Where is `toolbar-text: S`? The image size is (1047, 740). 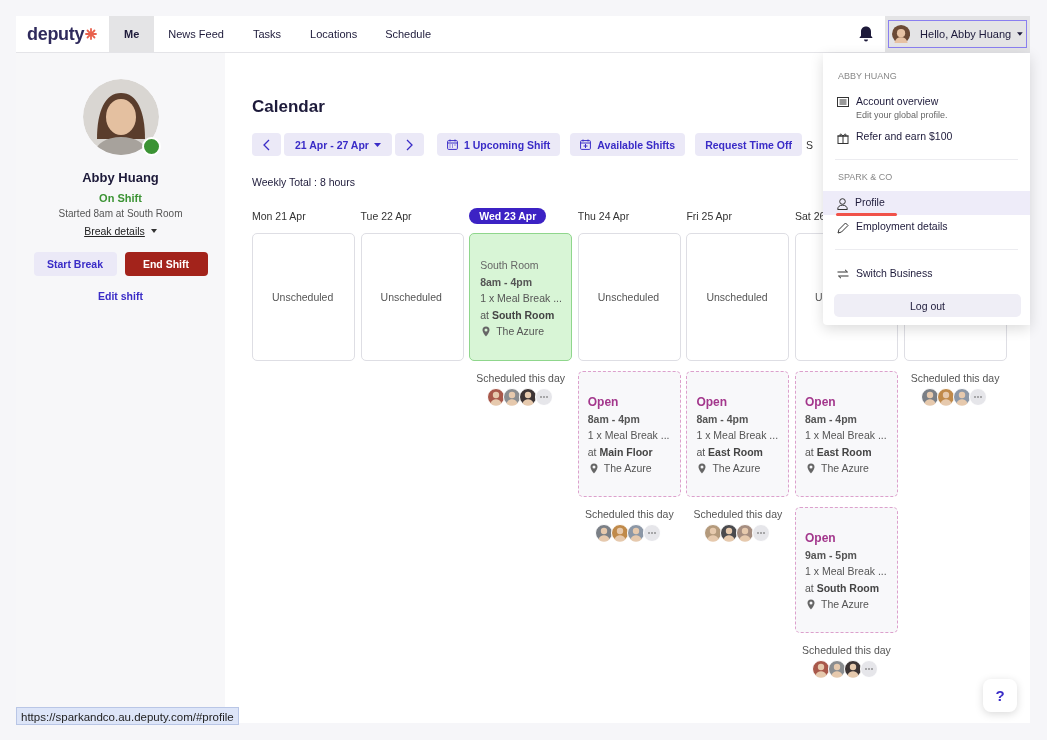 toolbar-text: S is located at coordinates (809, 144).